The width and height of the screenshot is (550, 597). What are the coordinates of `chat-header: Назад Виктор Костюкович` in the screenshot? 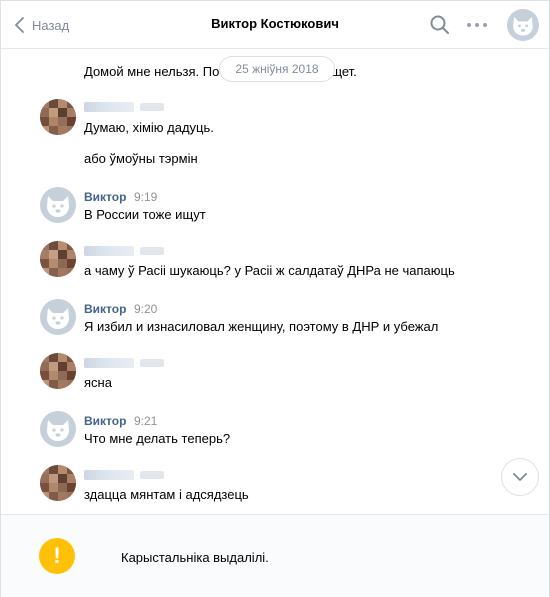 It's located at (275, 25).